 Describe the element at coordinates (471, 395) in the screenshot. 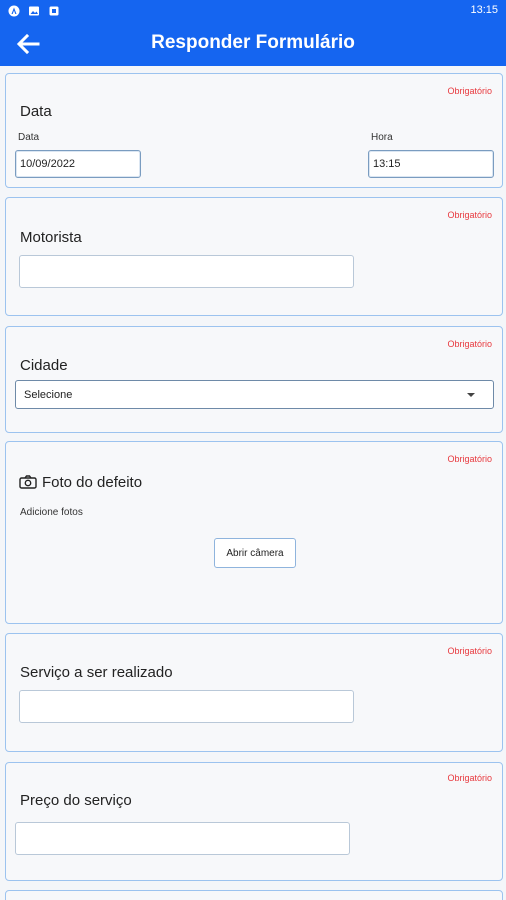

I see `chevron-down-icon` at that location.